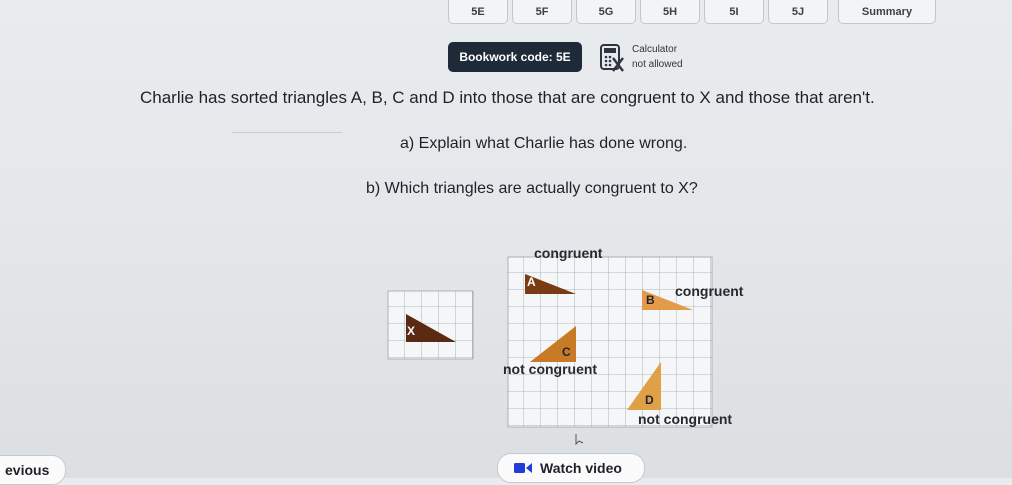 This screenshot has width=1012, height=485. What do you see at coordinates (33, 470) in the screenshot?
I see `previous-button: evious` at bounding box center [33, 470].